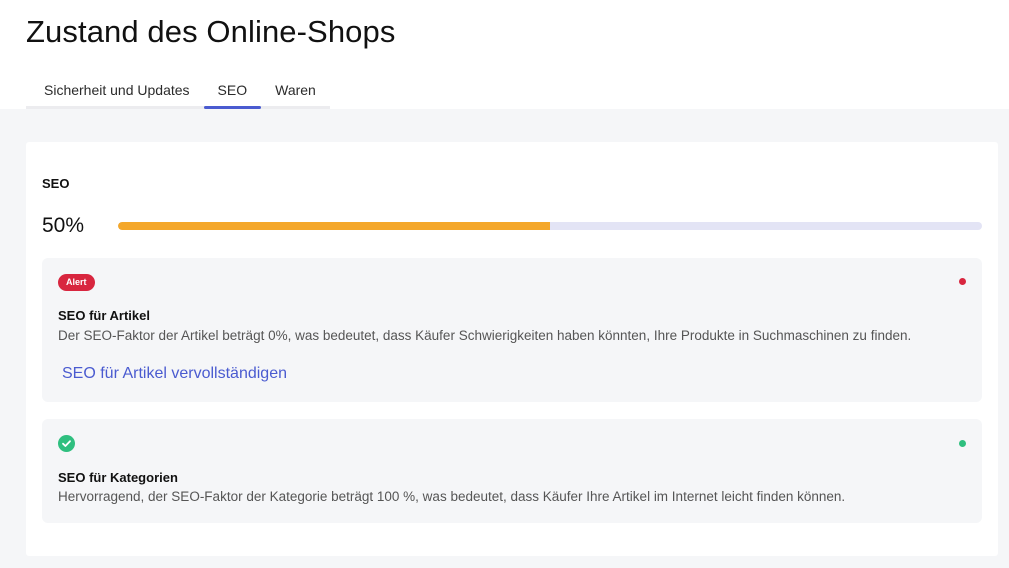 The width and height of the screenshot is (1009, 568). I want to click on tab-bar: Sicherheit und Updates SEO Waren, so click(178, 90).